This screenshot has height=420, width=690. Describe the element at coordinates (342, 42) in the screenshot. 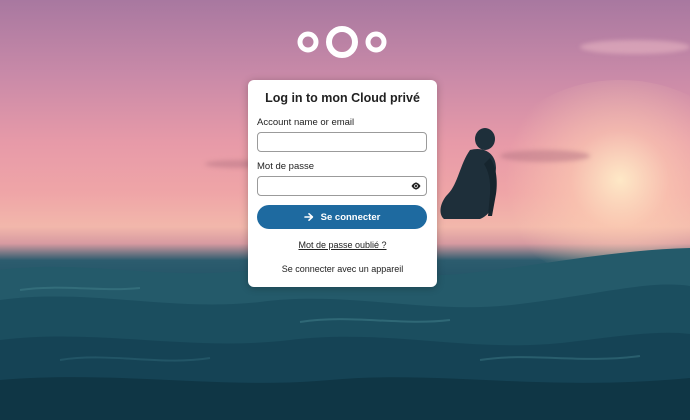

I see `nextcloud-logo` at that location.